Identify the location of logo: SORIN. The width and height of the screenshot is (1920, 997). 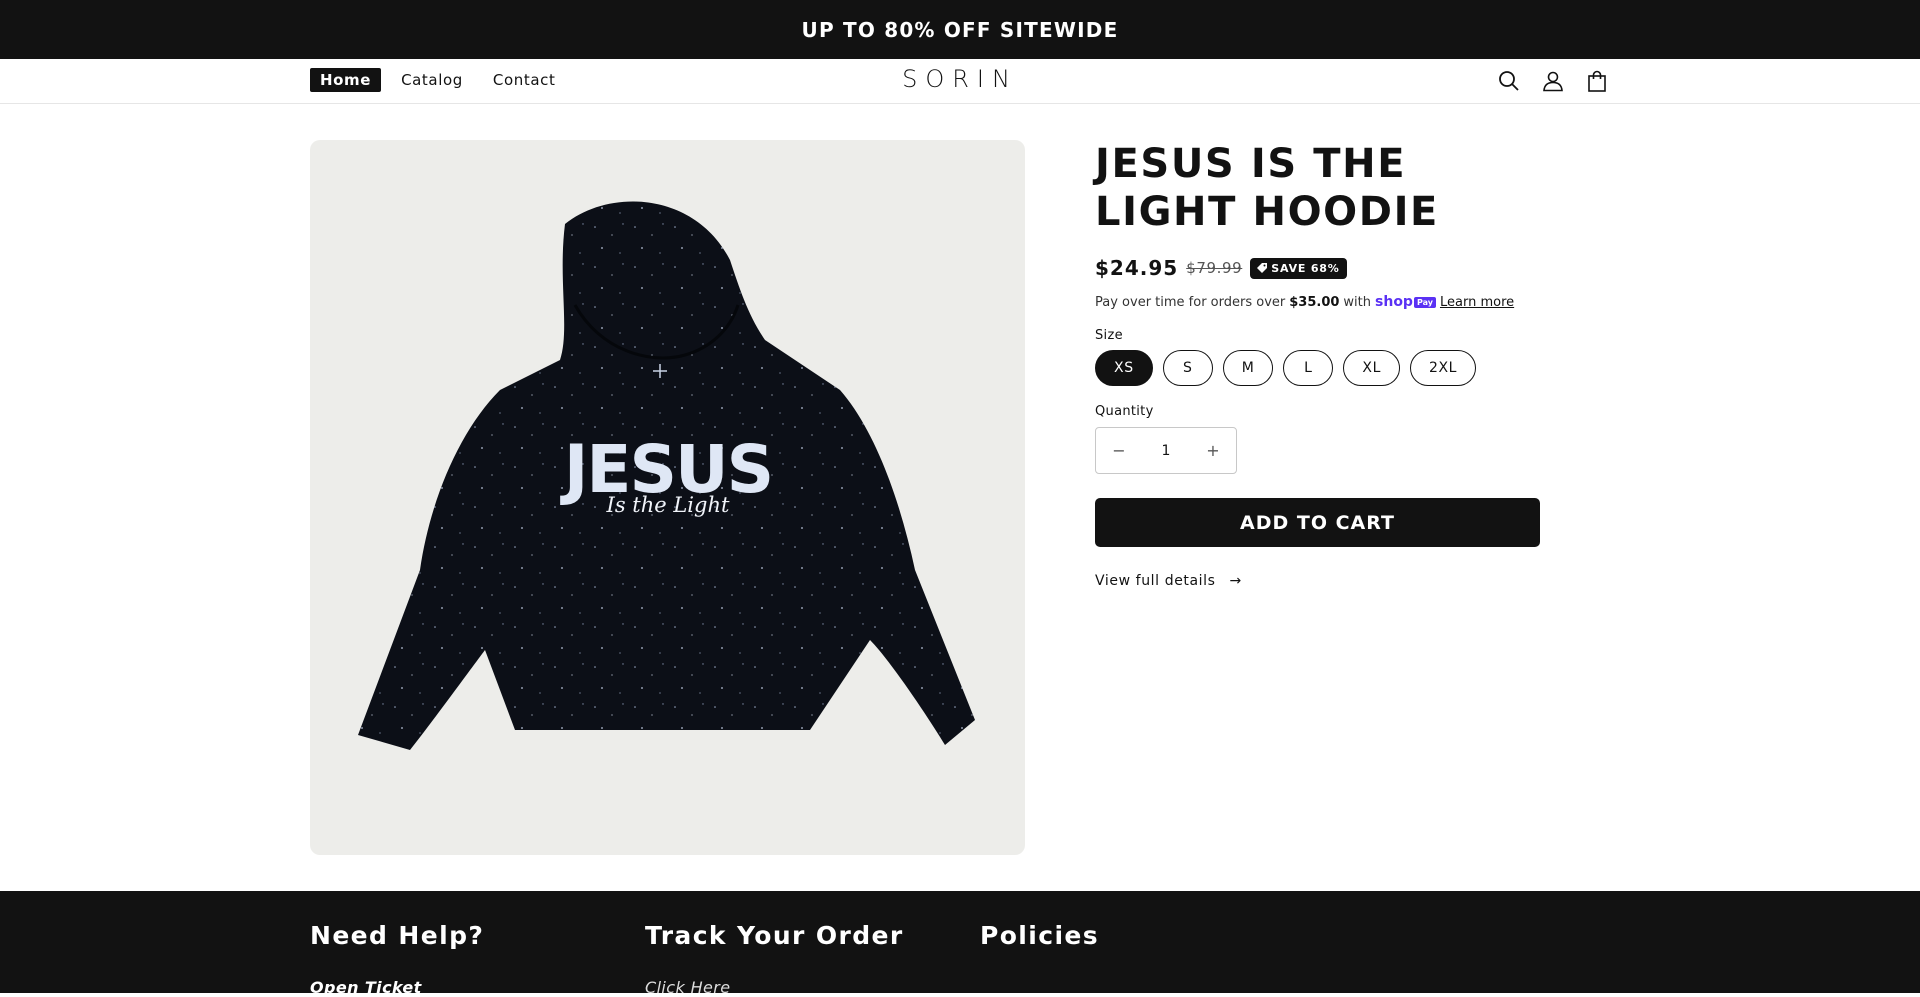
(960, 79).